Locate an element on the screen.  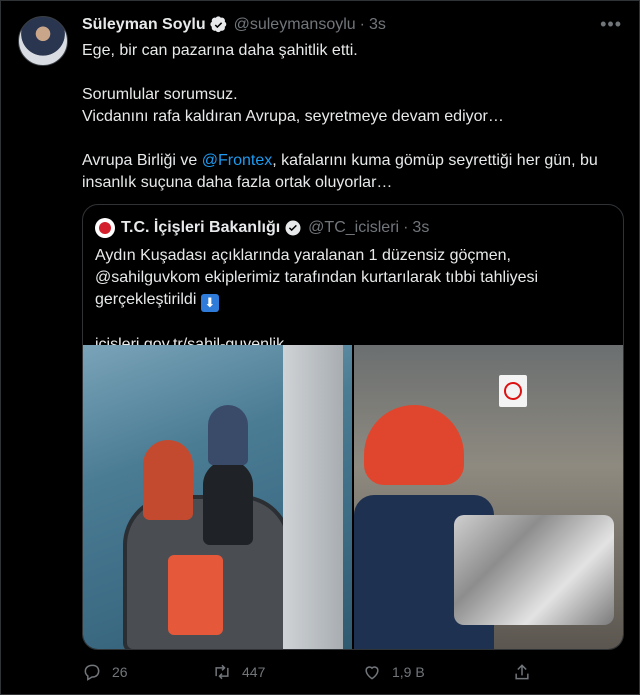
share-button is located at coordinates (527, 672).